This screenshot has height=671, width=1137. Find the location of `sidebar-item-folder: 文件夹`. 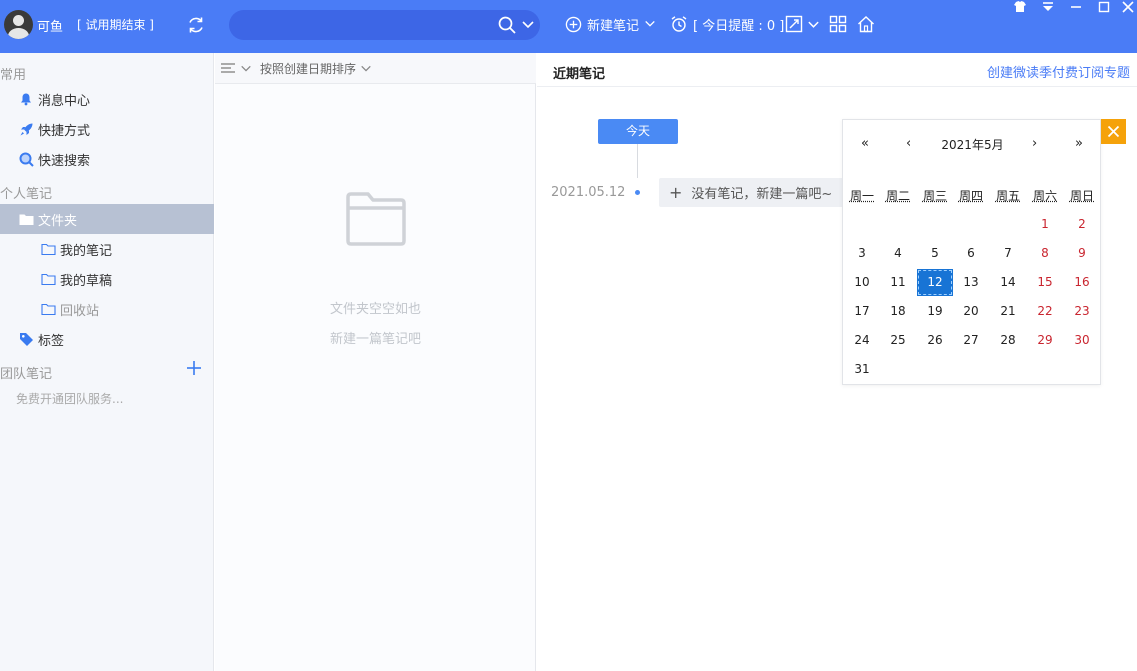

sidebar-item-folder: 文件夹 is located at coordinates (107, 219).